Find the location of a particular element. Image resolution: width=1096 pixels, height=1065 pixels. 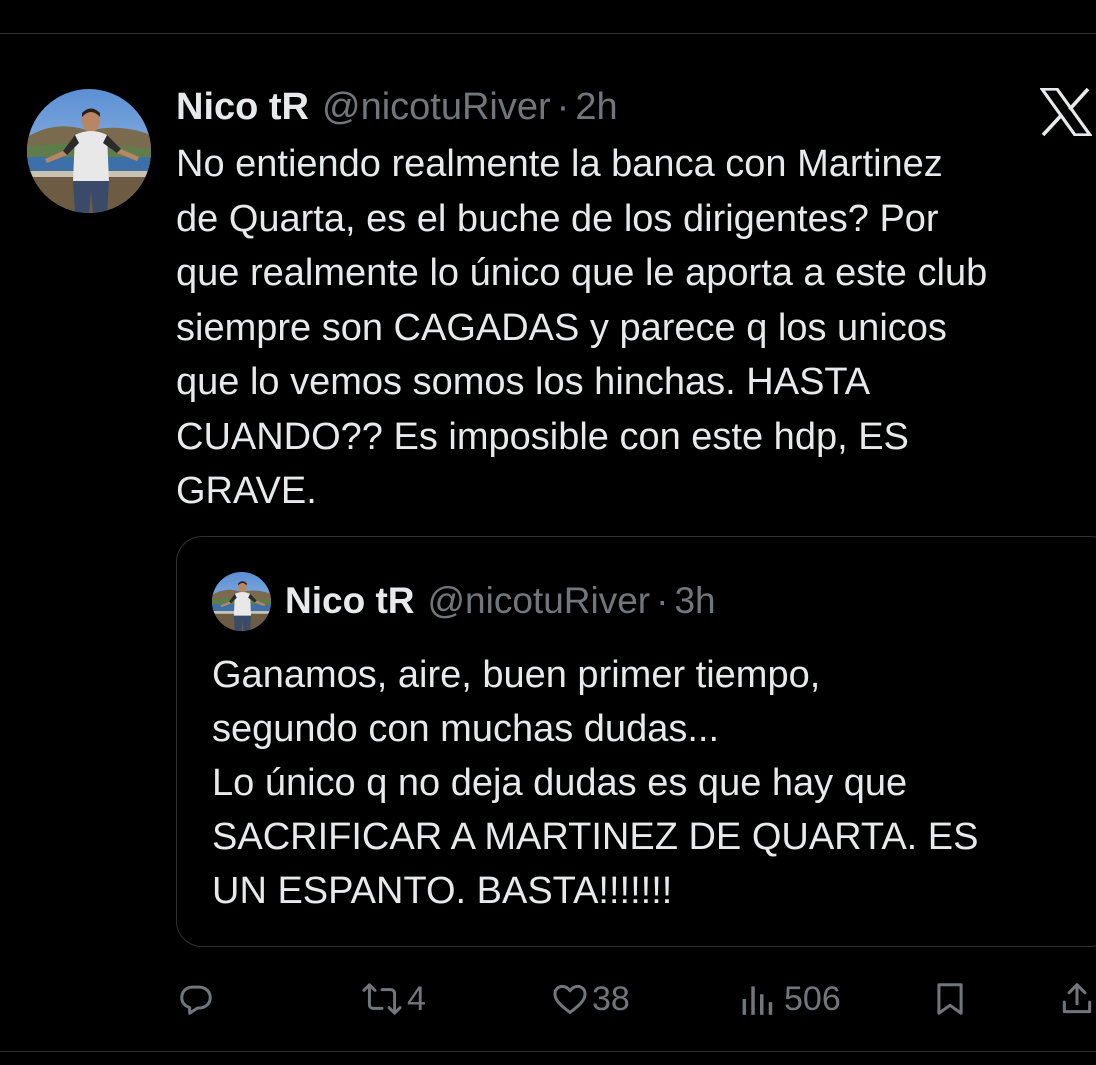

heart-icon is located at coordinates (570, 999).